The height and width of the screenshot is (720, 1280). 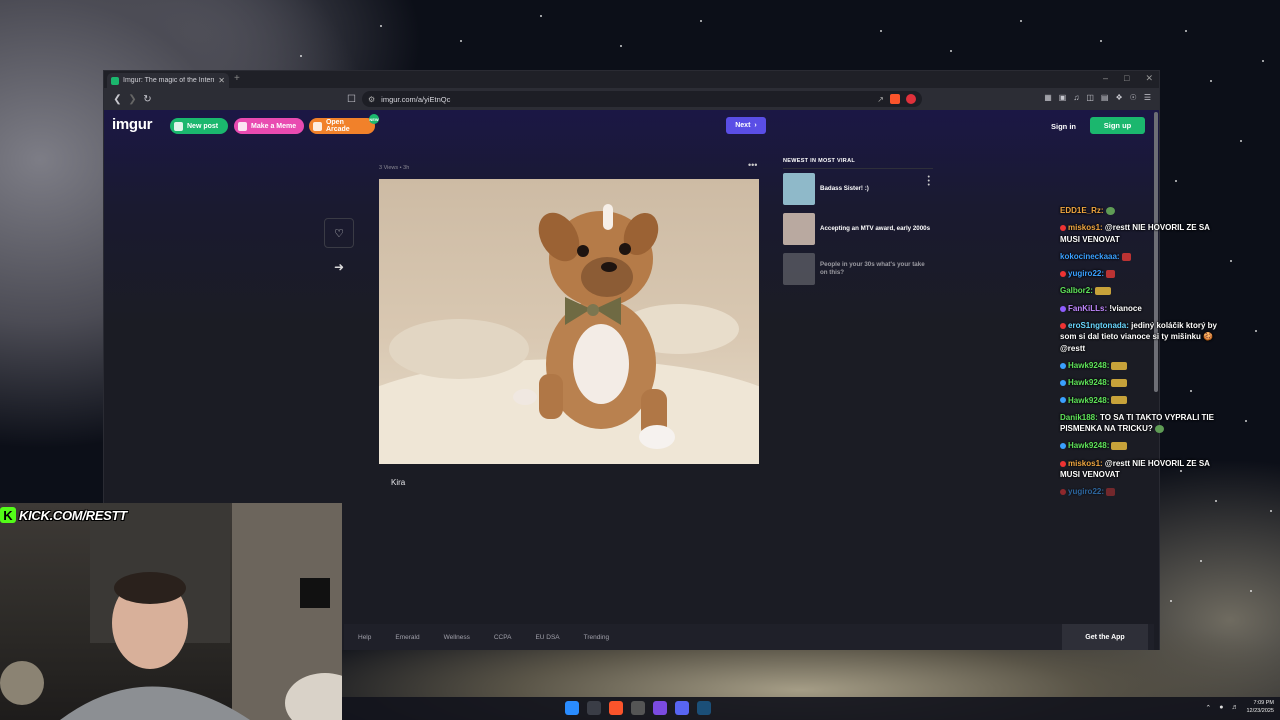 I want to click on window-controls: – □ ✕, so click(x=1128, y=78).